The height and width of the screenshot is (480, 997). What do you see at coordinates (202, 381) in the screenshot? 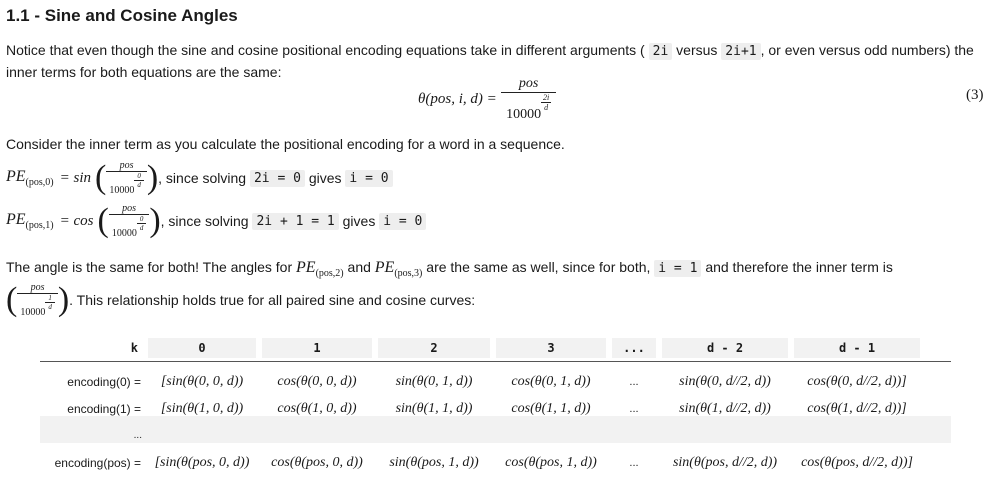
I see `table-cell: [sin(θ(0, 0, d))` at bounding box center [202, 381].